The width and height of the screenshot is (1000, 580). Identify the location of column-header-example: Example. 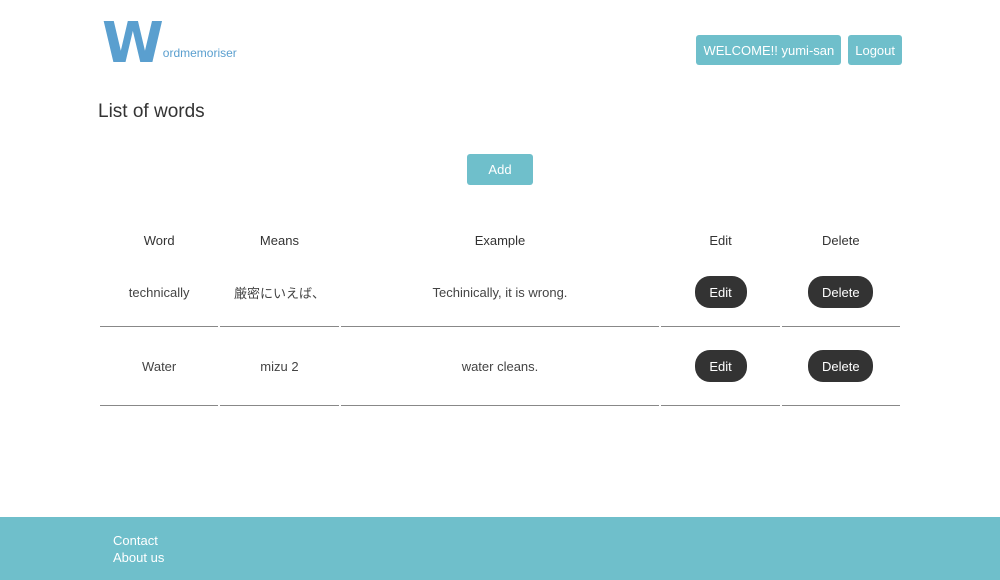
(500, 240).